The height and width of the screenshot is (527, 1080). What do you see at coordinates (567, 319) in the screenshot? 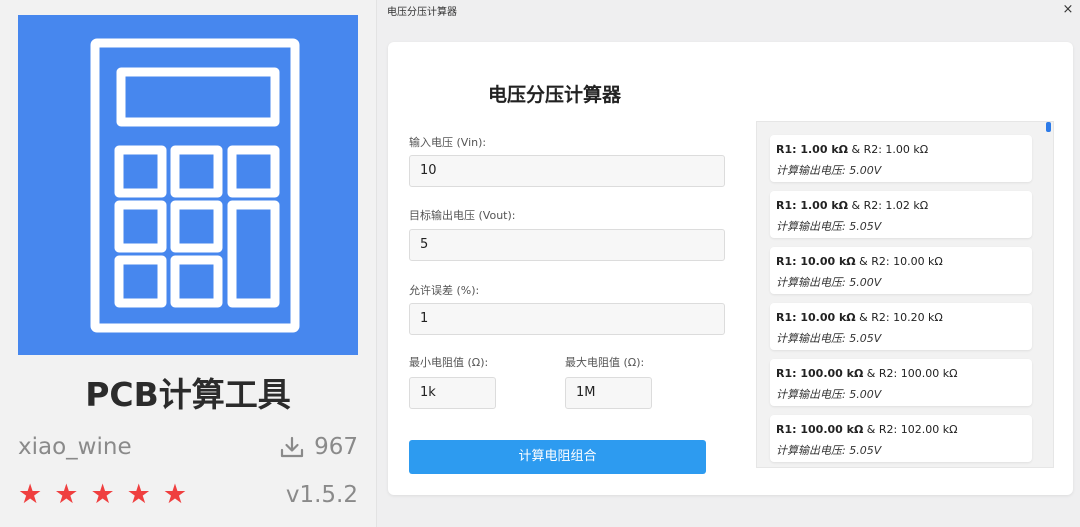
I see `tolerance-input: 1` at bounding box center [567, 319].